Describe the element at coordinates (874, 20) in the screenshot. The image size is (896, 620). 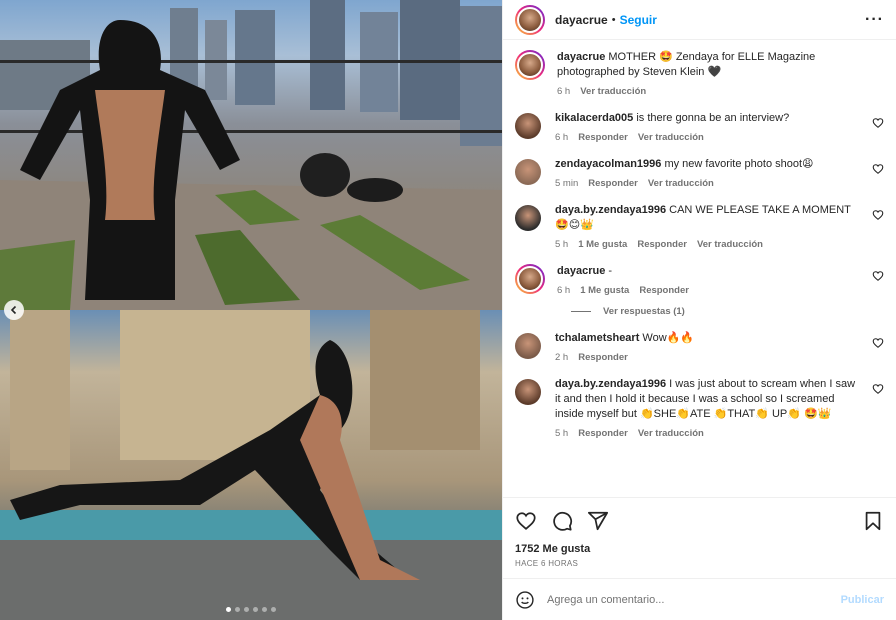
I see `more-options-button: ···` at that location.